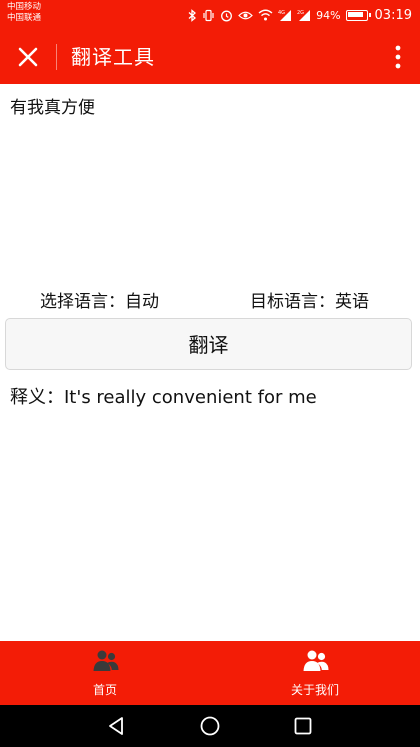  I want to click on svg-text: 2G, so click(300, 13).